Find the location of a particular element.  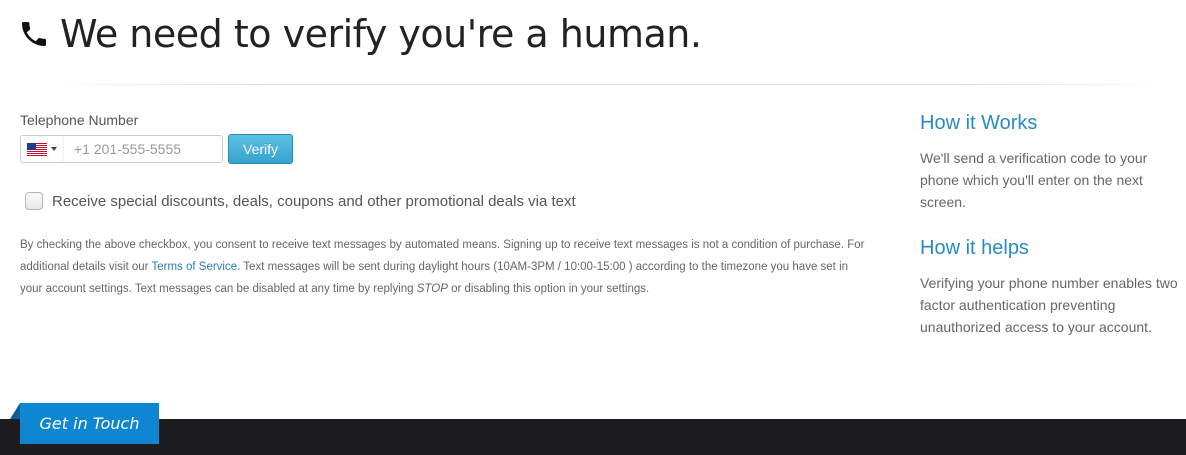

page-title-text: We need to verify you're a human. is located at coordinates (381, 34).